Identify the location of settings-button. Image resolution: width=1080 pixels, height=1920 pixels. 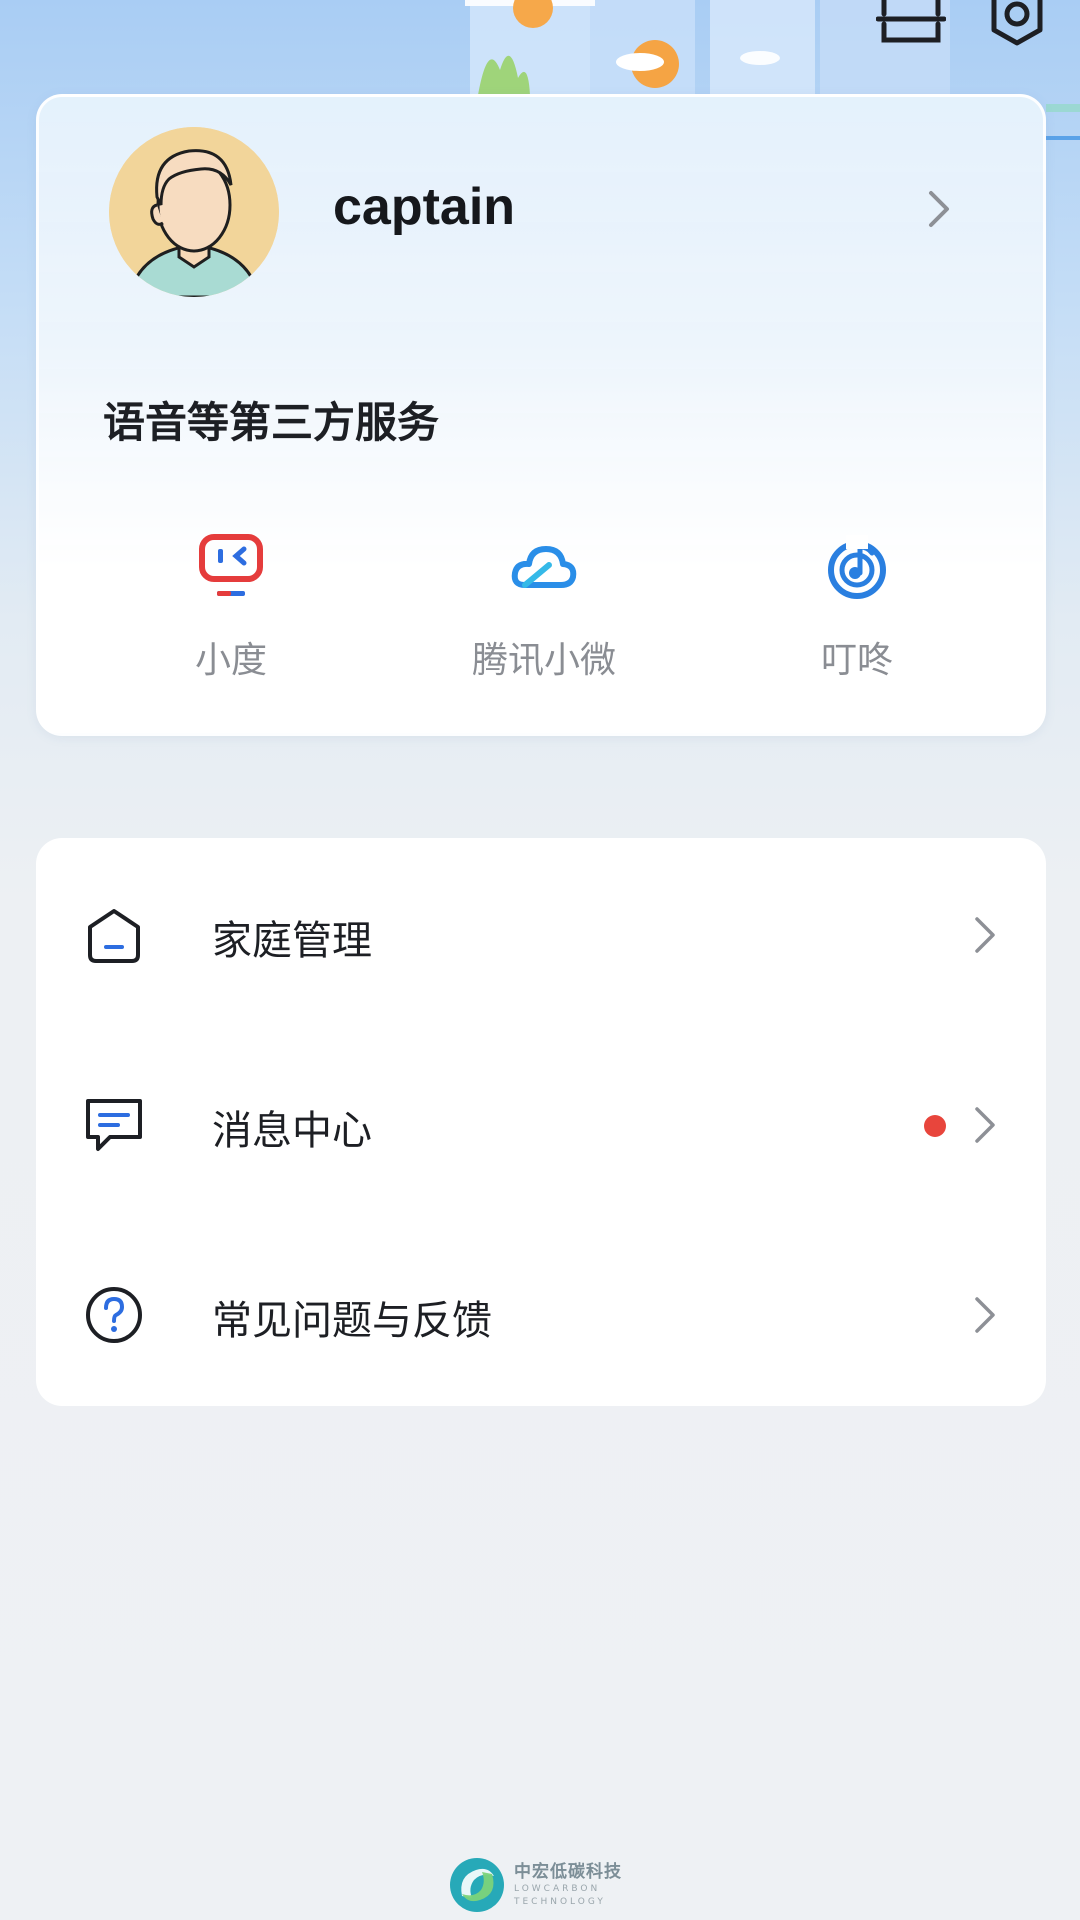
(1017, 25).